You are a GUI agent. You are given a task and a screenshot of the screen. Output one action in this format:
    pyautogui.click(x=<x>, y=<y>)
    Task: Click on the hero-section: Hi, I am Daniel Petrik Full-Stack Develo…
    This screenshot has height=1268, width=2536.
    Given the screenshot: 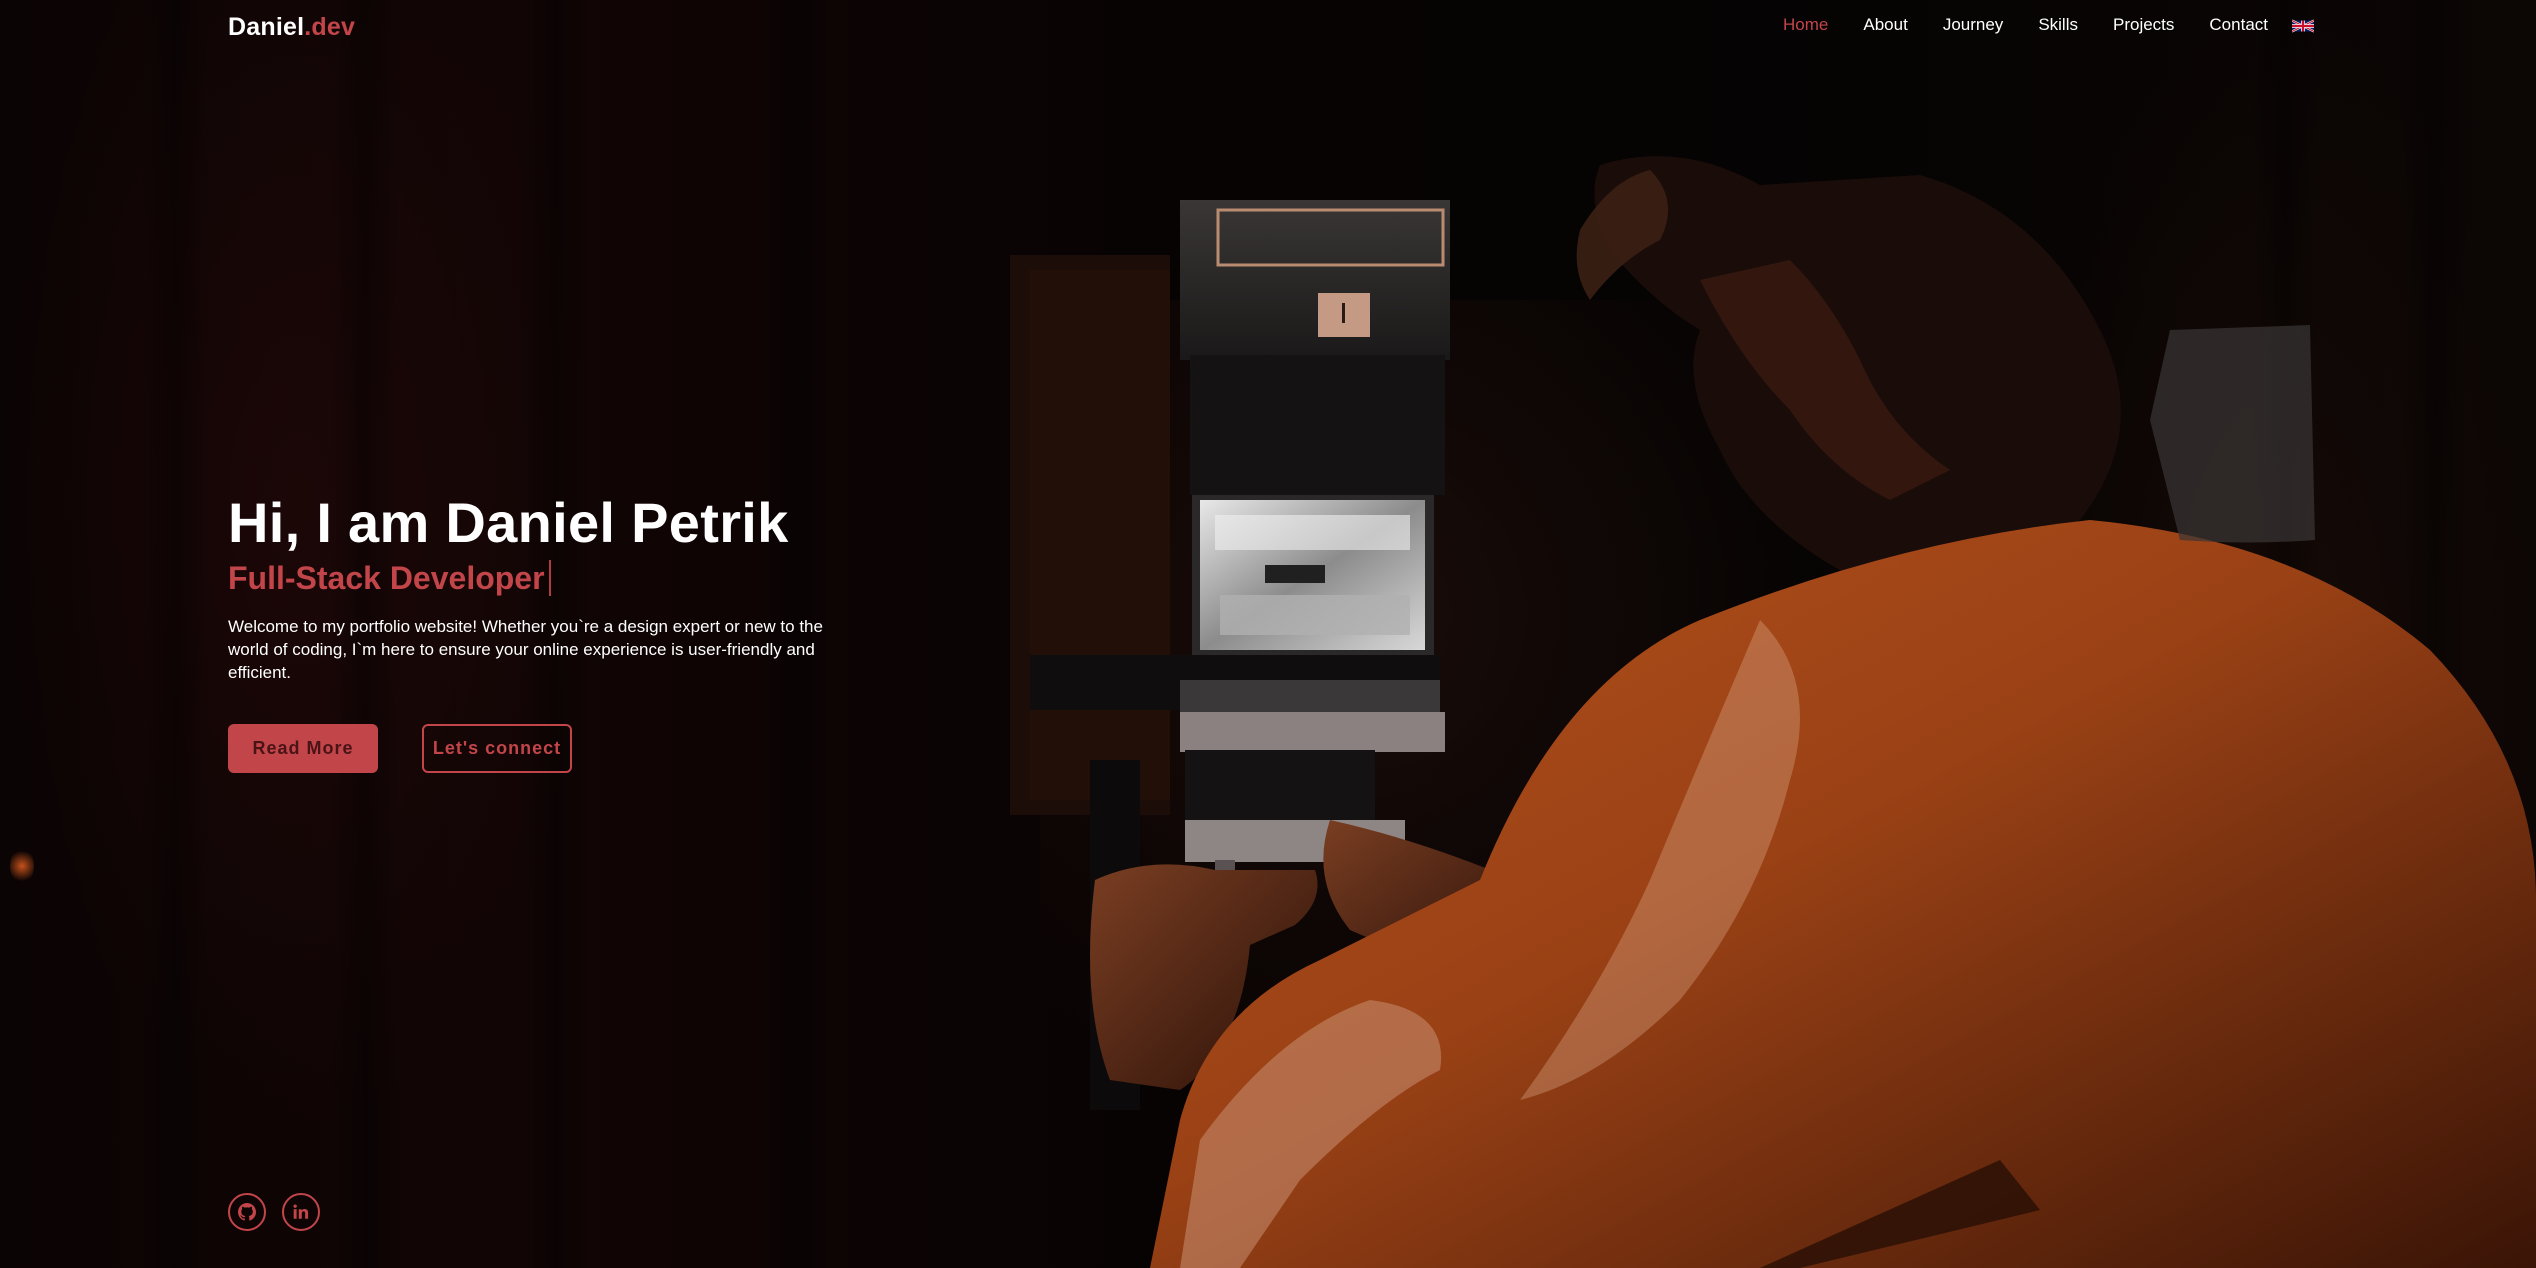 What is the action you would take?
    pyautogui.click(x=548, y=631)
    